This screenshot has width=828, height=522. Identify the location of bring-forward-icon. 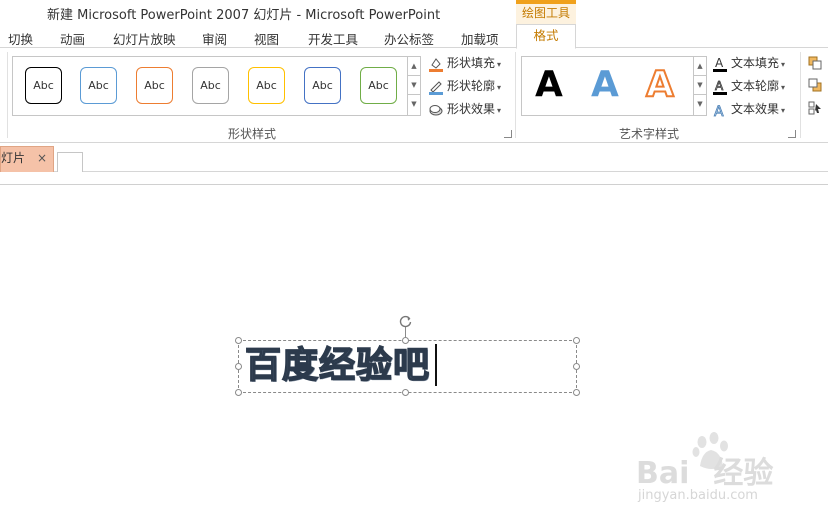
(815, 63).